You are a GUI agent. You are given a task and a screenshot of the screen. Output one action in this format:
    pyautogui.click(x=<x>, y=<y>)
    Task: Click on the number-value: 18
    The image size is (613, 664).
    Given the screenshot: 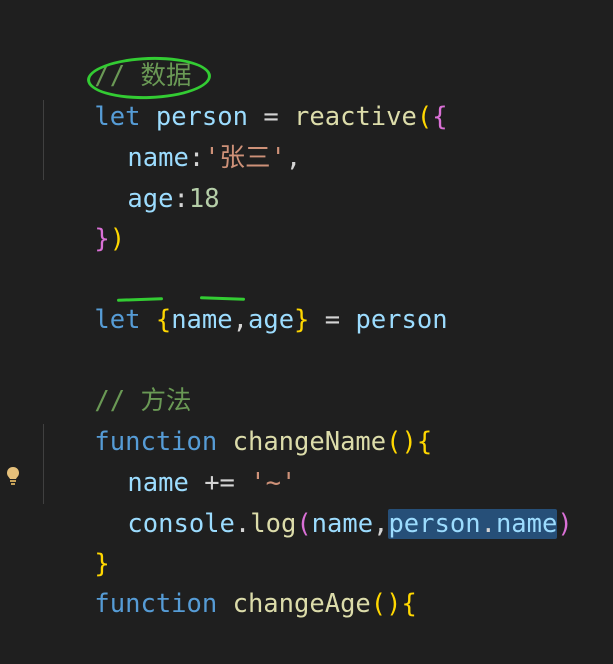 What is the action you would take?
    pyautogui.click(x=204, y=199)
    